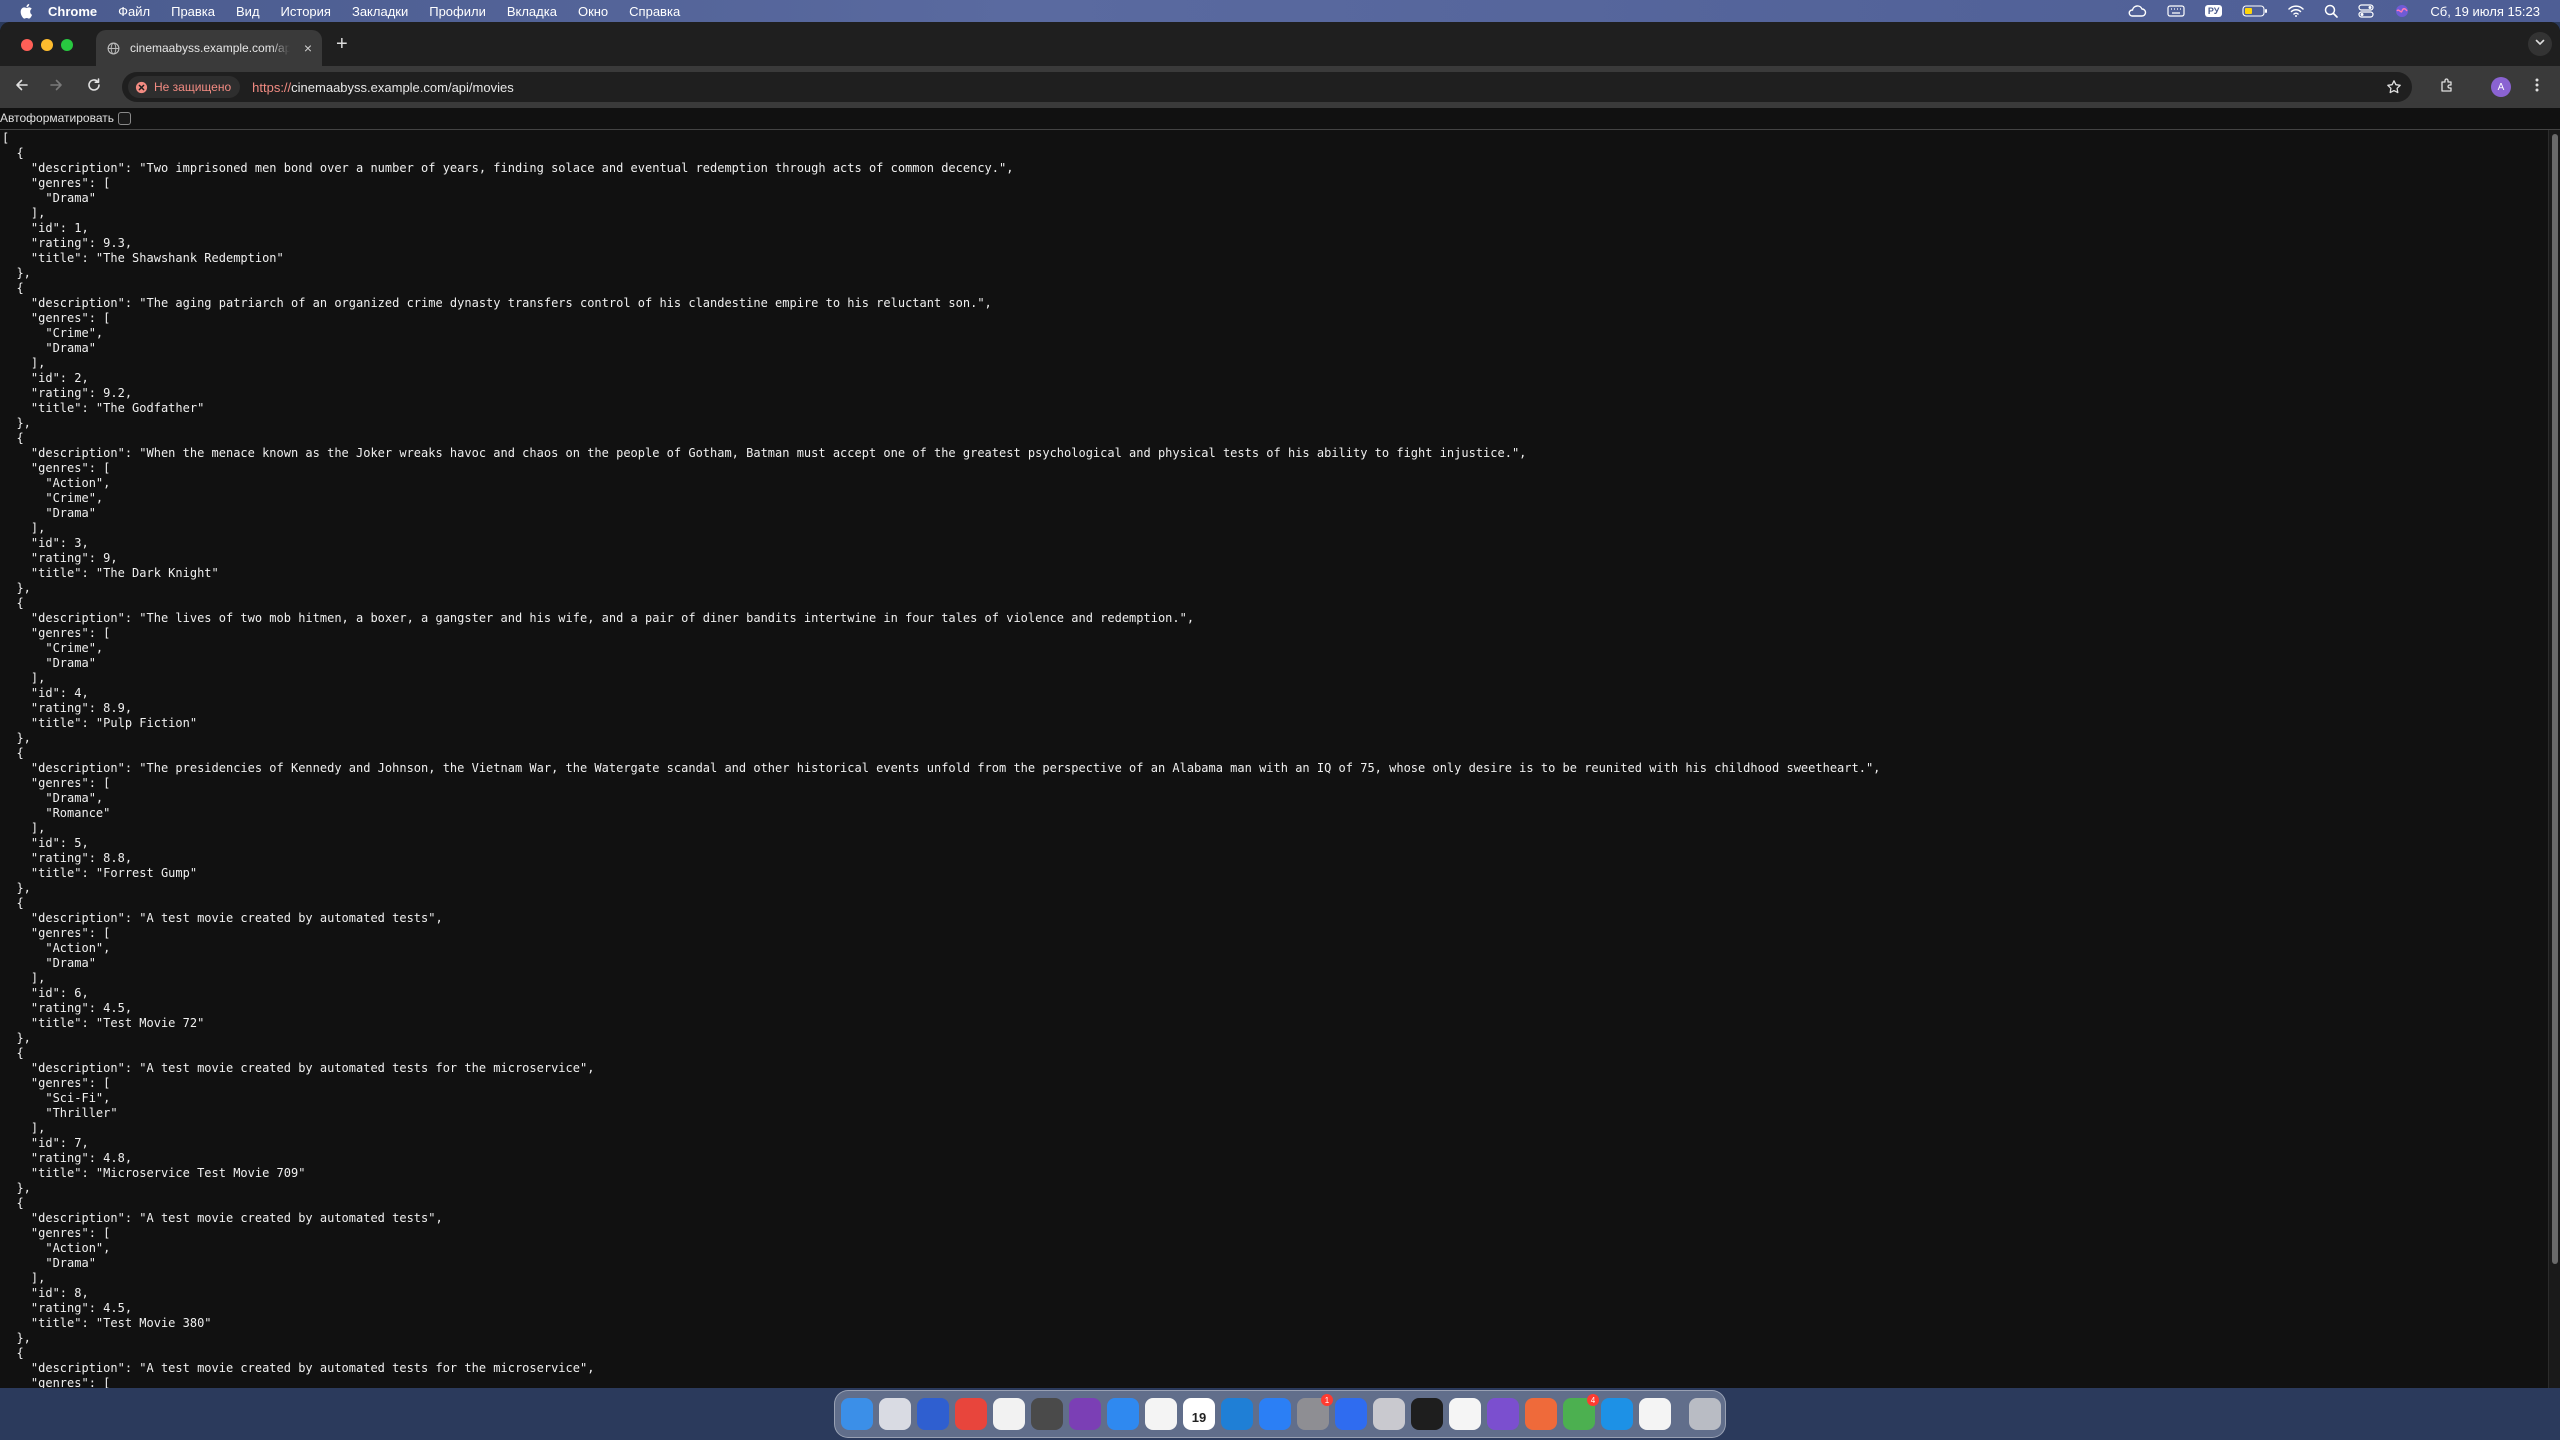 This screenshot has width=2560, height=1440. Describe the element at coordinates (67, 1158) in the screenshot. I see `json-line: "rating": 4.8,` at that location.